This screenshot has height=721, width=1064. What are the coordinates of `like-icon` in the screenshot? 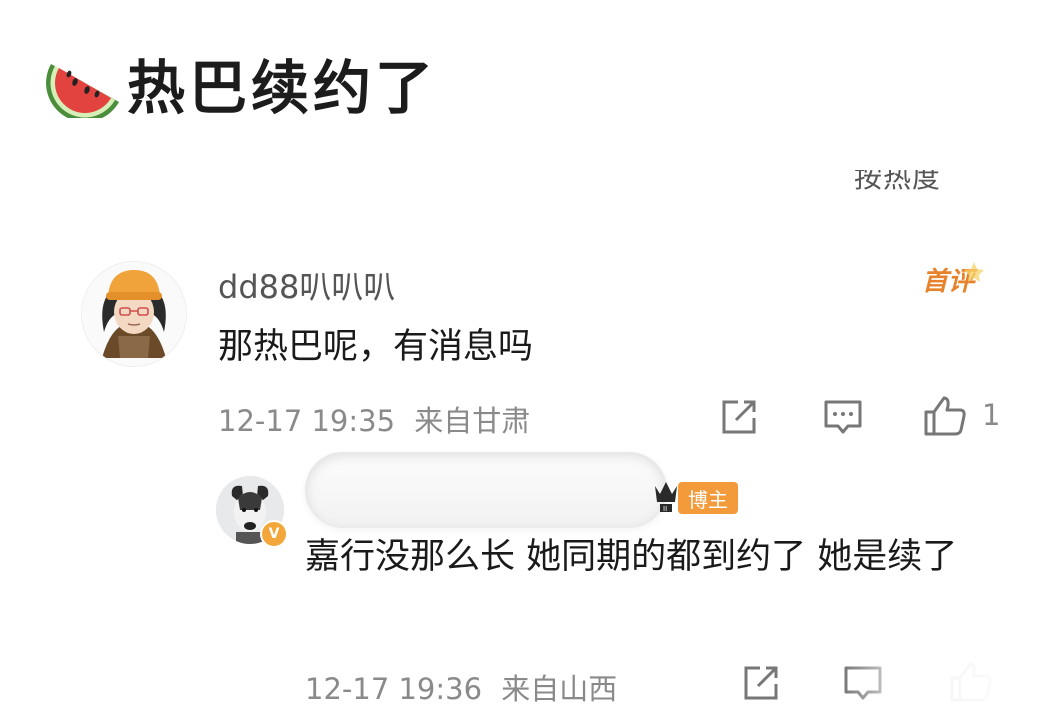 It's located at (945, 416).